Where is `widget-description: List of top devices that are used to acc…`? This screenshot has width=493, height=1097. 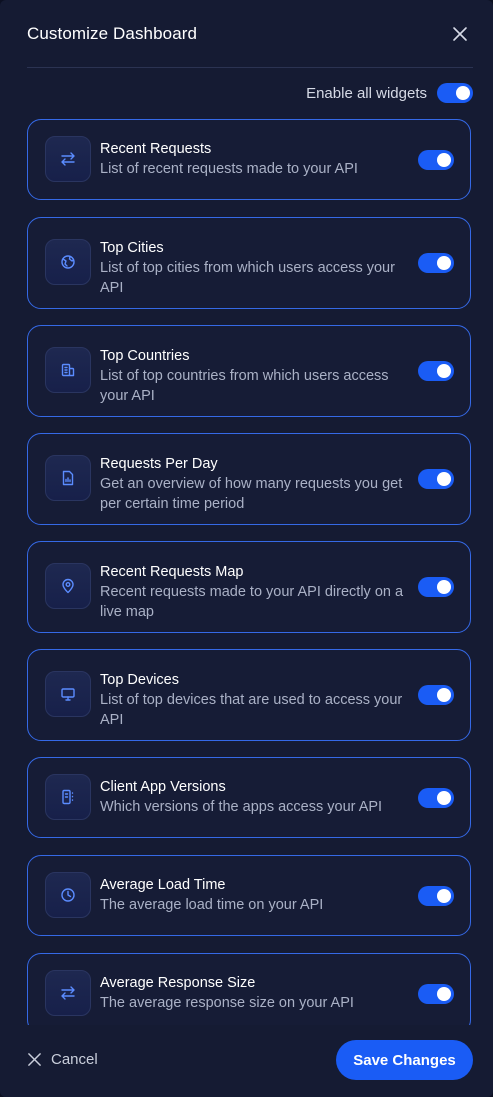 widget-description: List of top devices that are used to acc… is located at coordinates (251, 710).